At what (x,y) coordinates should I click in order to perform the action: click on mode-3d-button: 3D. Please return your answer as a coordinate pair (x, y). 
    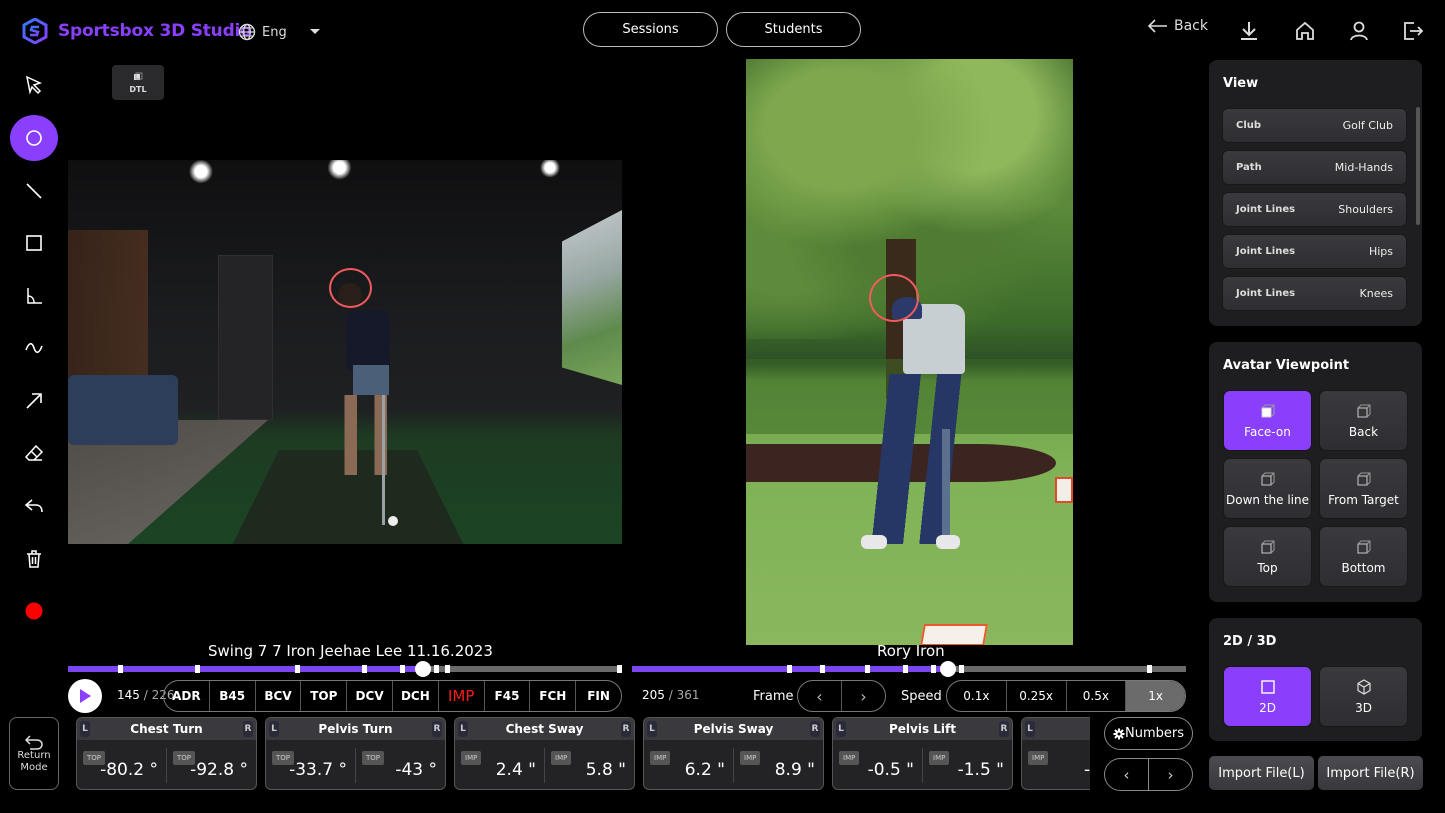
    Looking at the image, I should click on (1363, 696).